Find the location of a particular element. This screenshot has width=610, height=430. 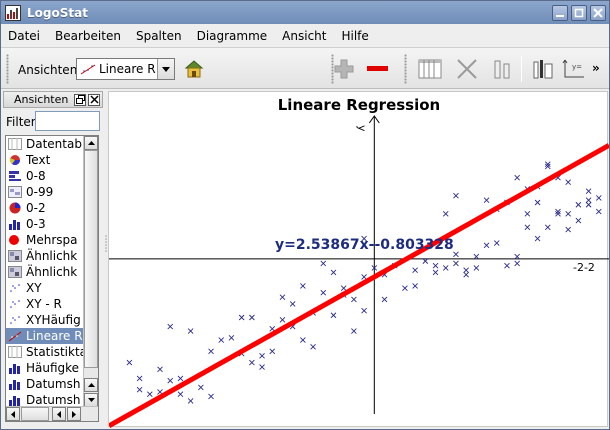

views-list-item: Statistikta is located at coordinates (46, 352).